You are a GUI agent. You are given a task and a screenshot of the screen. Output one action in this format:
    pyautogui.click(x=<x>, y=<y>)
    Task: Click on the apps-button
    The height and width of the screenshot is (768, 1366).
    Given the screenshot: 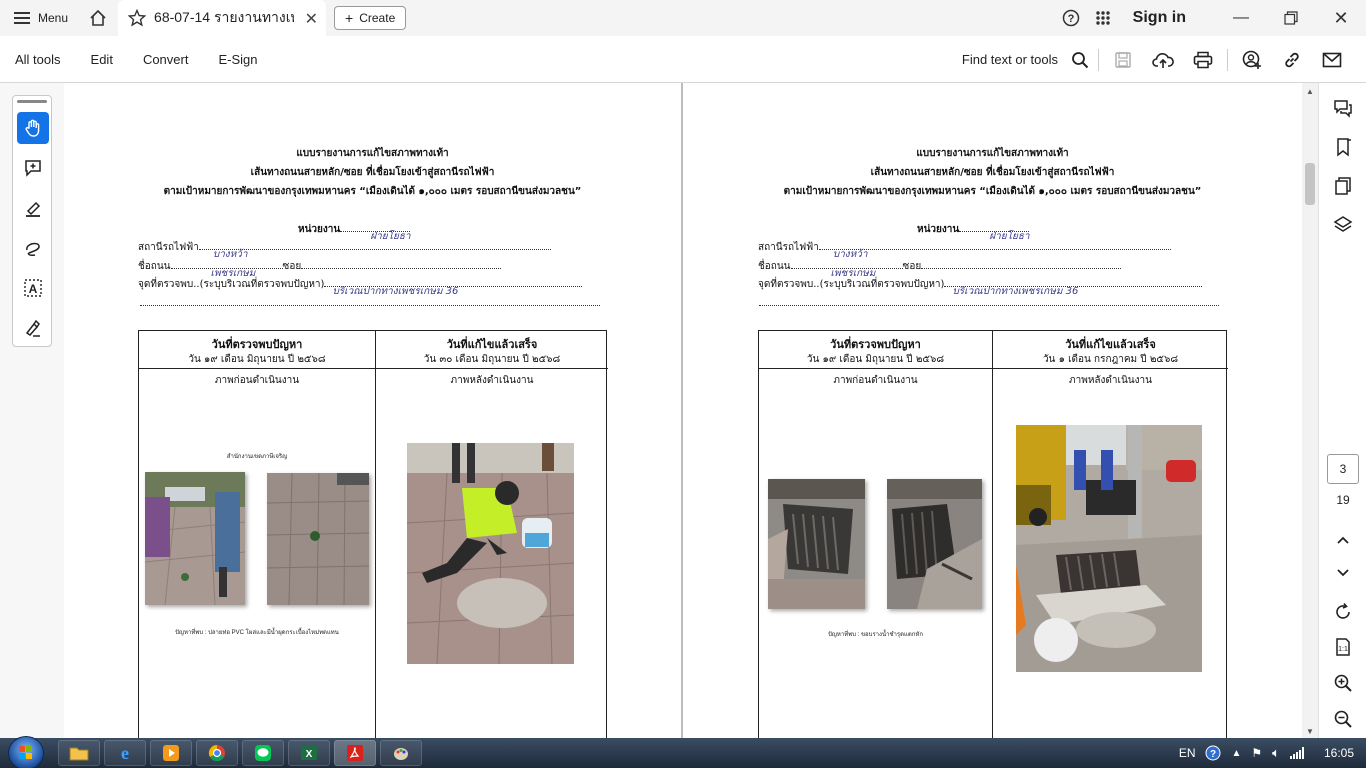 What is the action you would take?
    pyautogui.click(x=1103, y=18)
    